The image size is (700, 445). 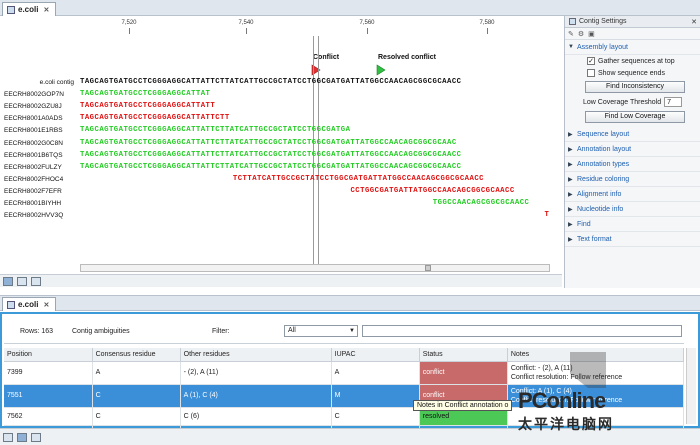 What do you see at coordinates (29, 304) in the screenshot?
I see `tab-ecoli-table: e.coli ✕` at bounding box center [29, 304].